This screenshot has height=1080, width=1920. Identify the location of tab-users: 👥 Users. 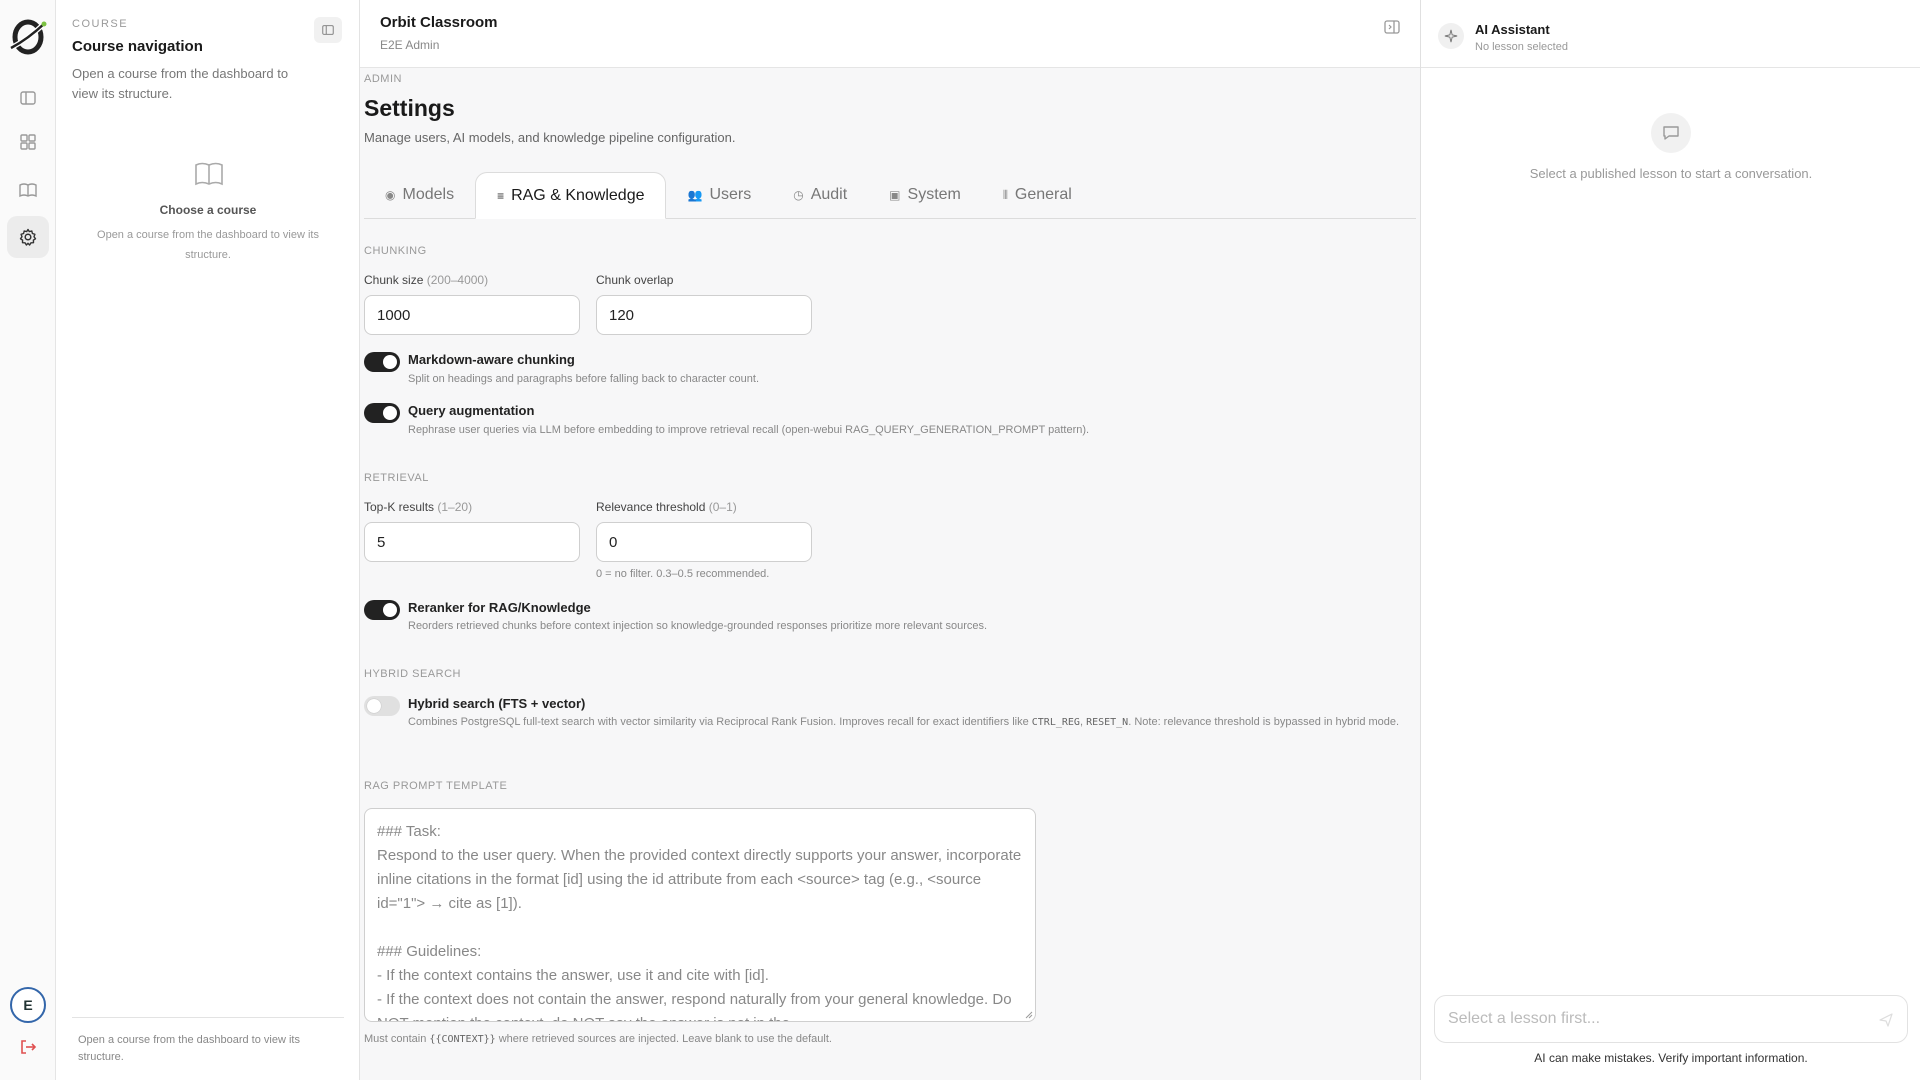
(719, 195).